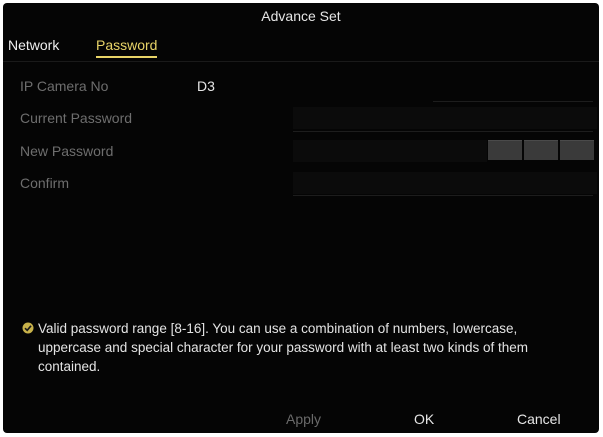 Image resolution: width=603 pixels, height=437 pixels. I want to click on tab-divider, so click(301, 61).